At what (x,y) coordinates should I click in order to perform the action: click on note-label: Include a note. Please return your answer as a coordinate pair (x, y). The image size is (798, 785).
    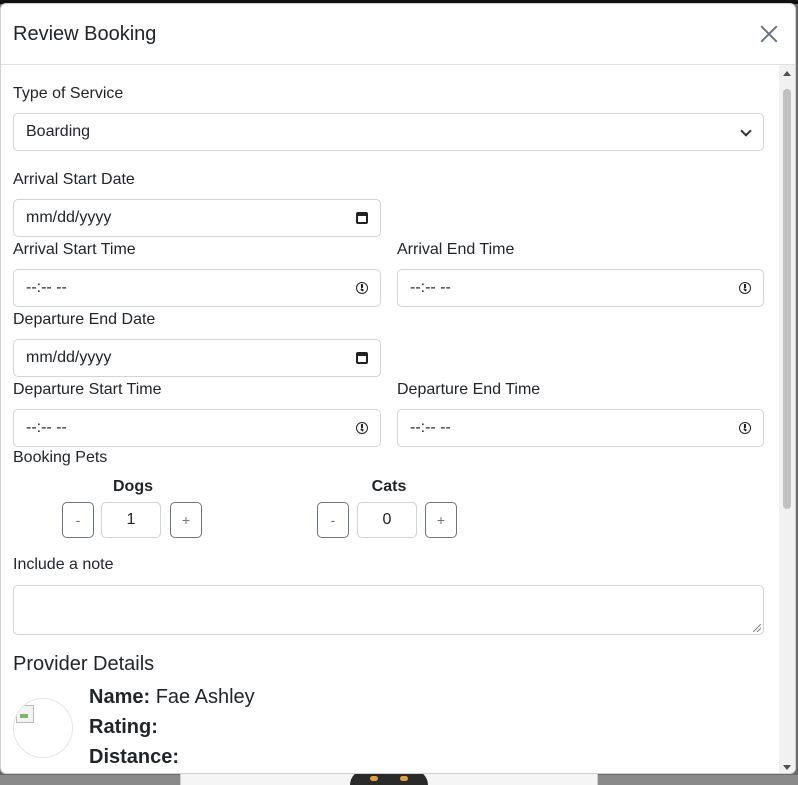
    Looking at the image, I should click on (63, 564).